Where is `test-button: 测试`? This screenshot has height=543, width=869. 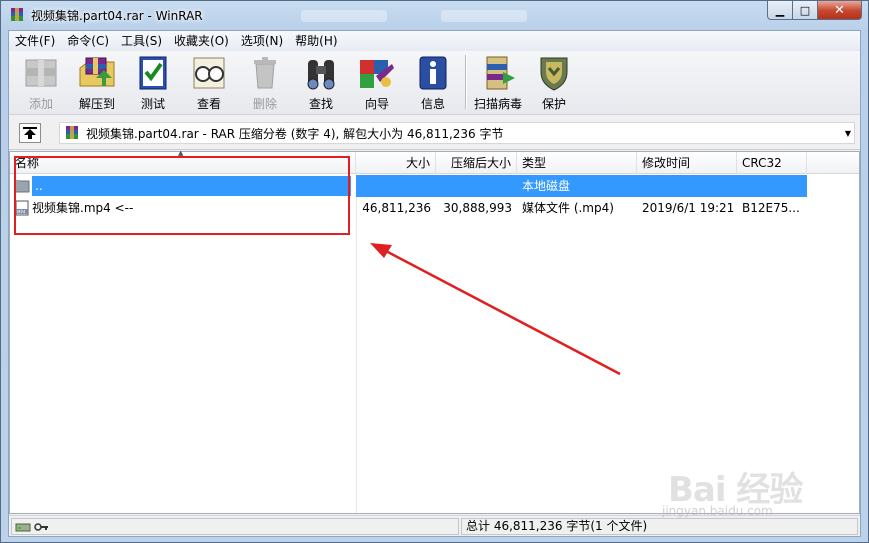 test-button: 测试 is located at coordinates (153, 82).